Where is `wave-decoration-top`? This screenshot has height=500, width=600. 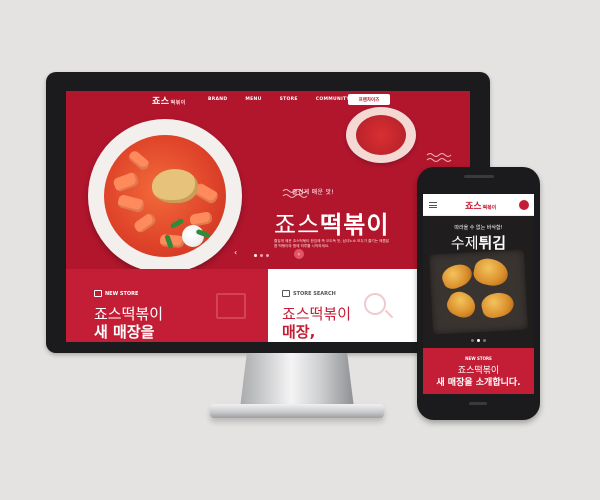
wave-decoration-top is located at coordinates (439, 157).